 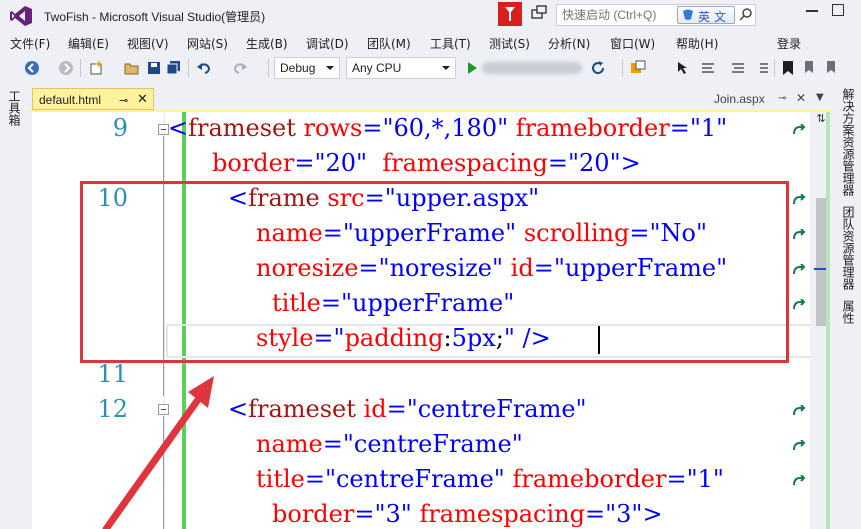 I want to click on quick-launch-box: 英文, so click(x=656, y=15).